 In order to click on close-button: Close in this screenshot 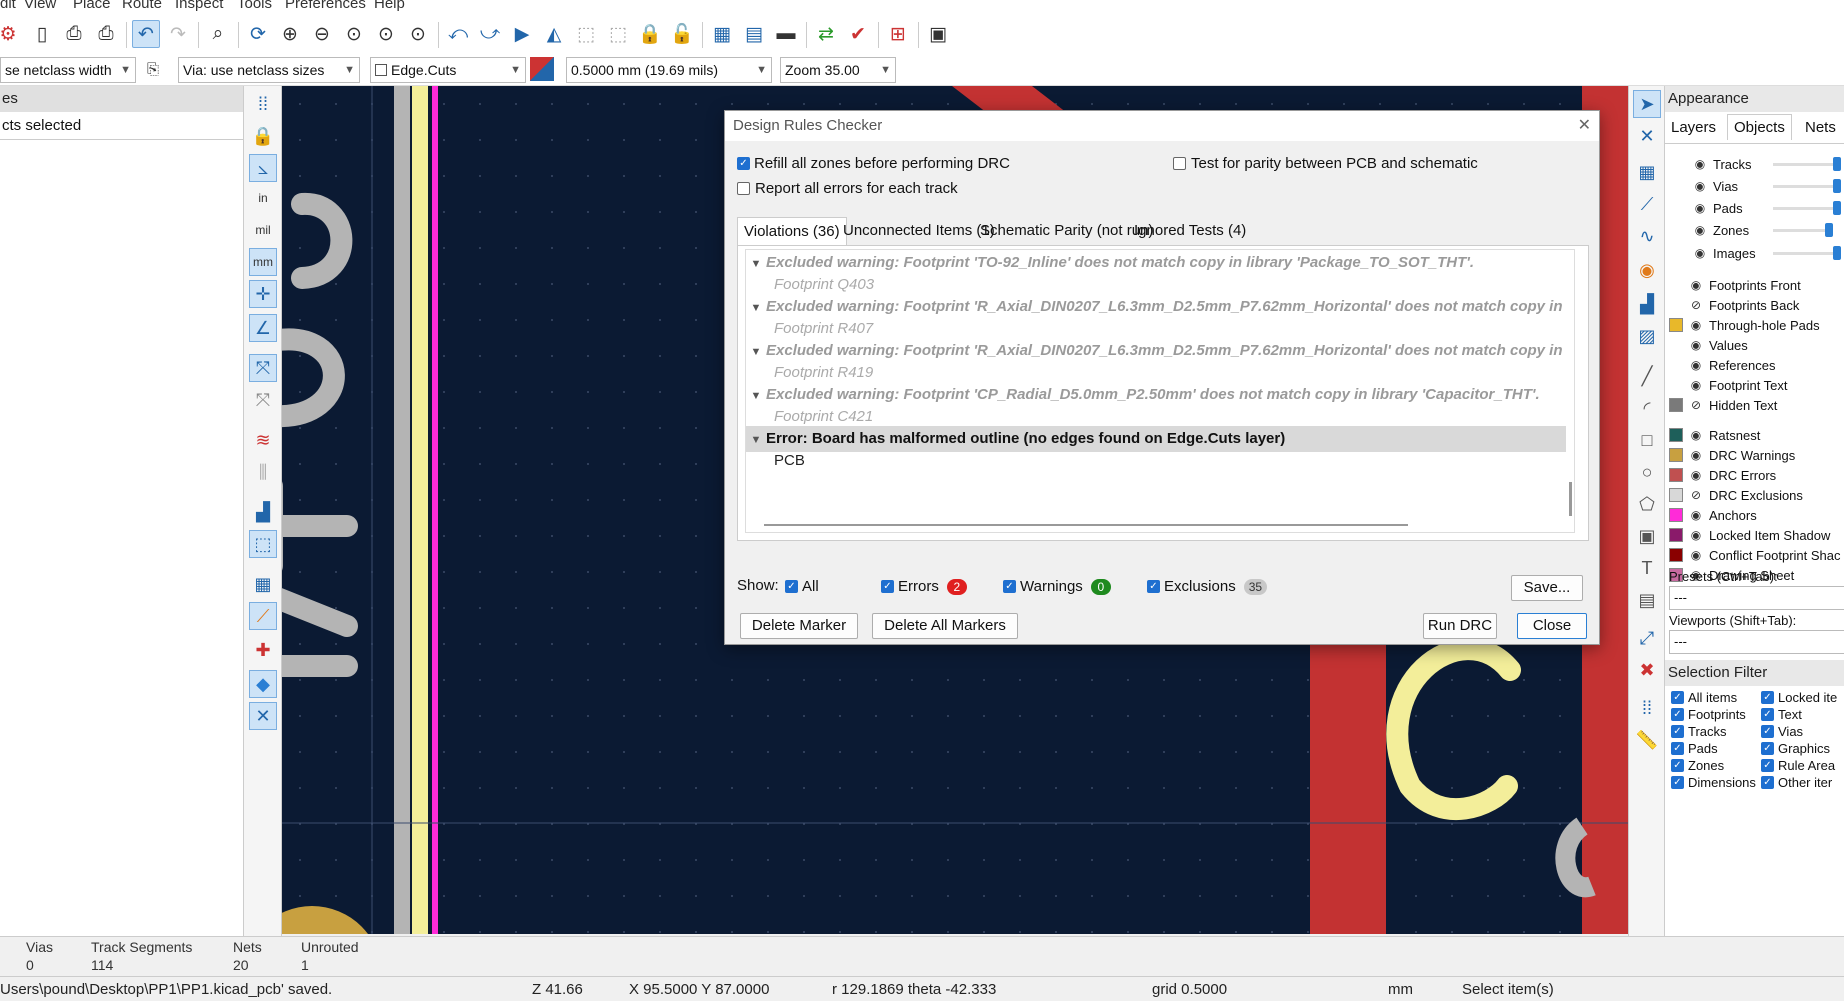, I will do `click(1552, 626)`.